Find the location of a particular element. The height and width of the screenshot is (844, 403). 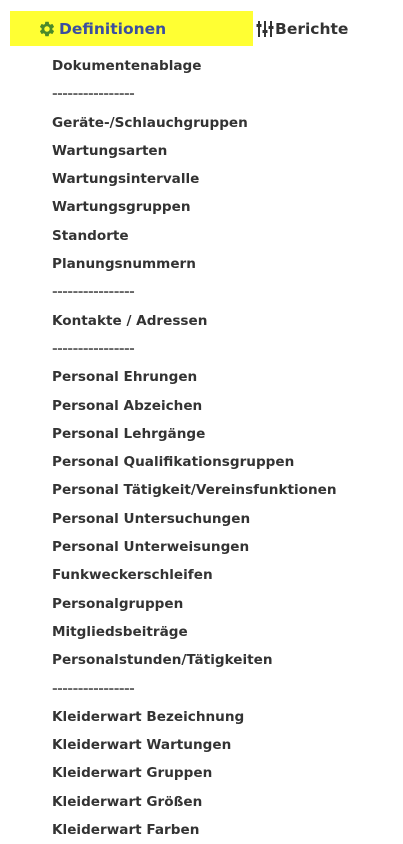

menu-item-kleiderwart-bezeichnung: Kleiderwart Bezeichnung is located at coordinates (201, 717).